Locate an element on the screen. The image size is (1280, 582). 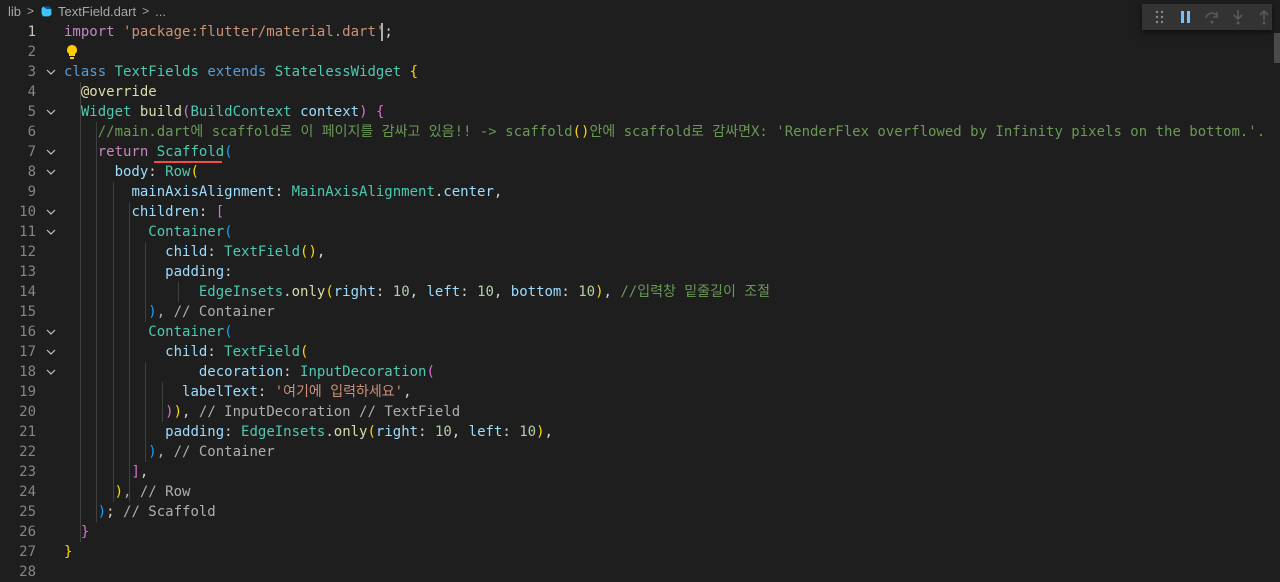
line-number: 15 is located at coordinates (27, 312).